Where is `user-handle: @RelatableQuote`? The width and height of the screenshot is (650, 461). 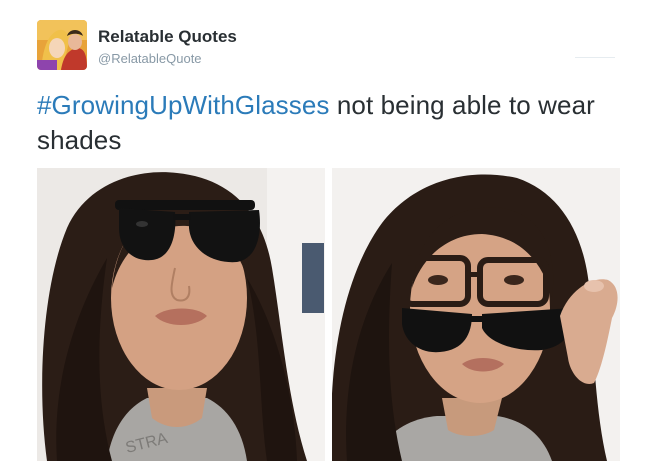 user-handle: @RelatableQuote is located at coordinates (150, 58).